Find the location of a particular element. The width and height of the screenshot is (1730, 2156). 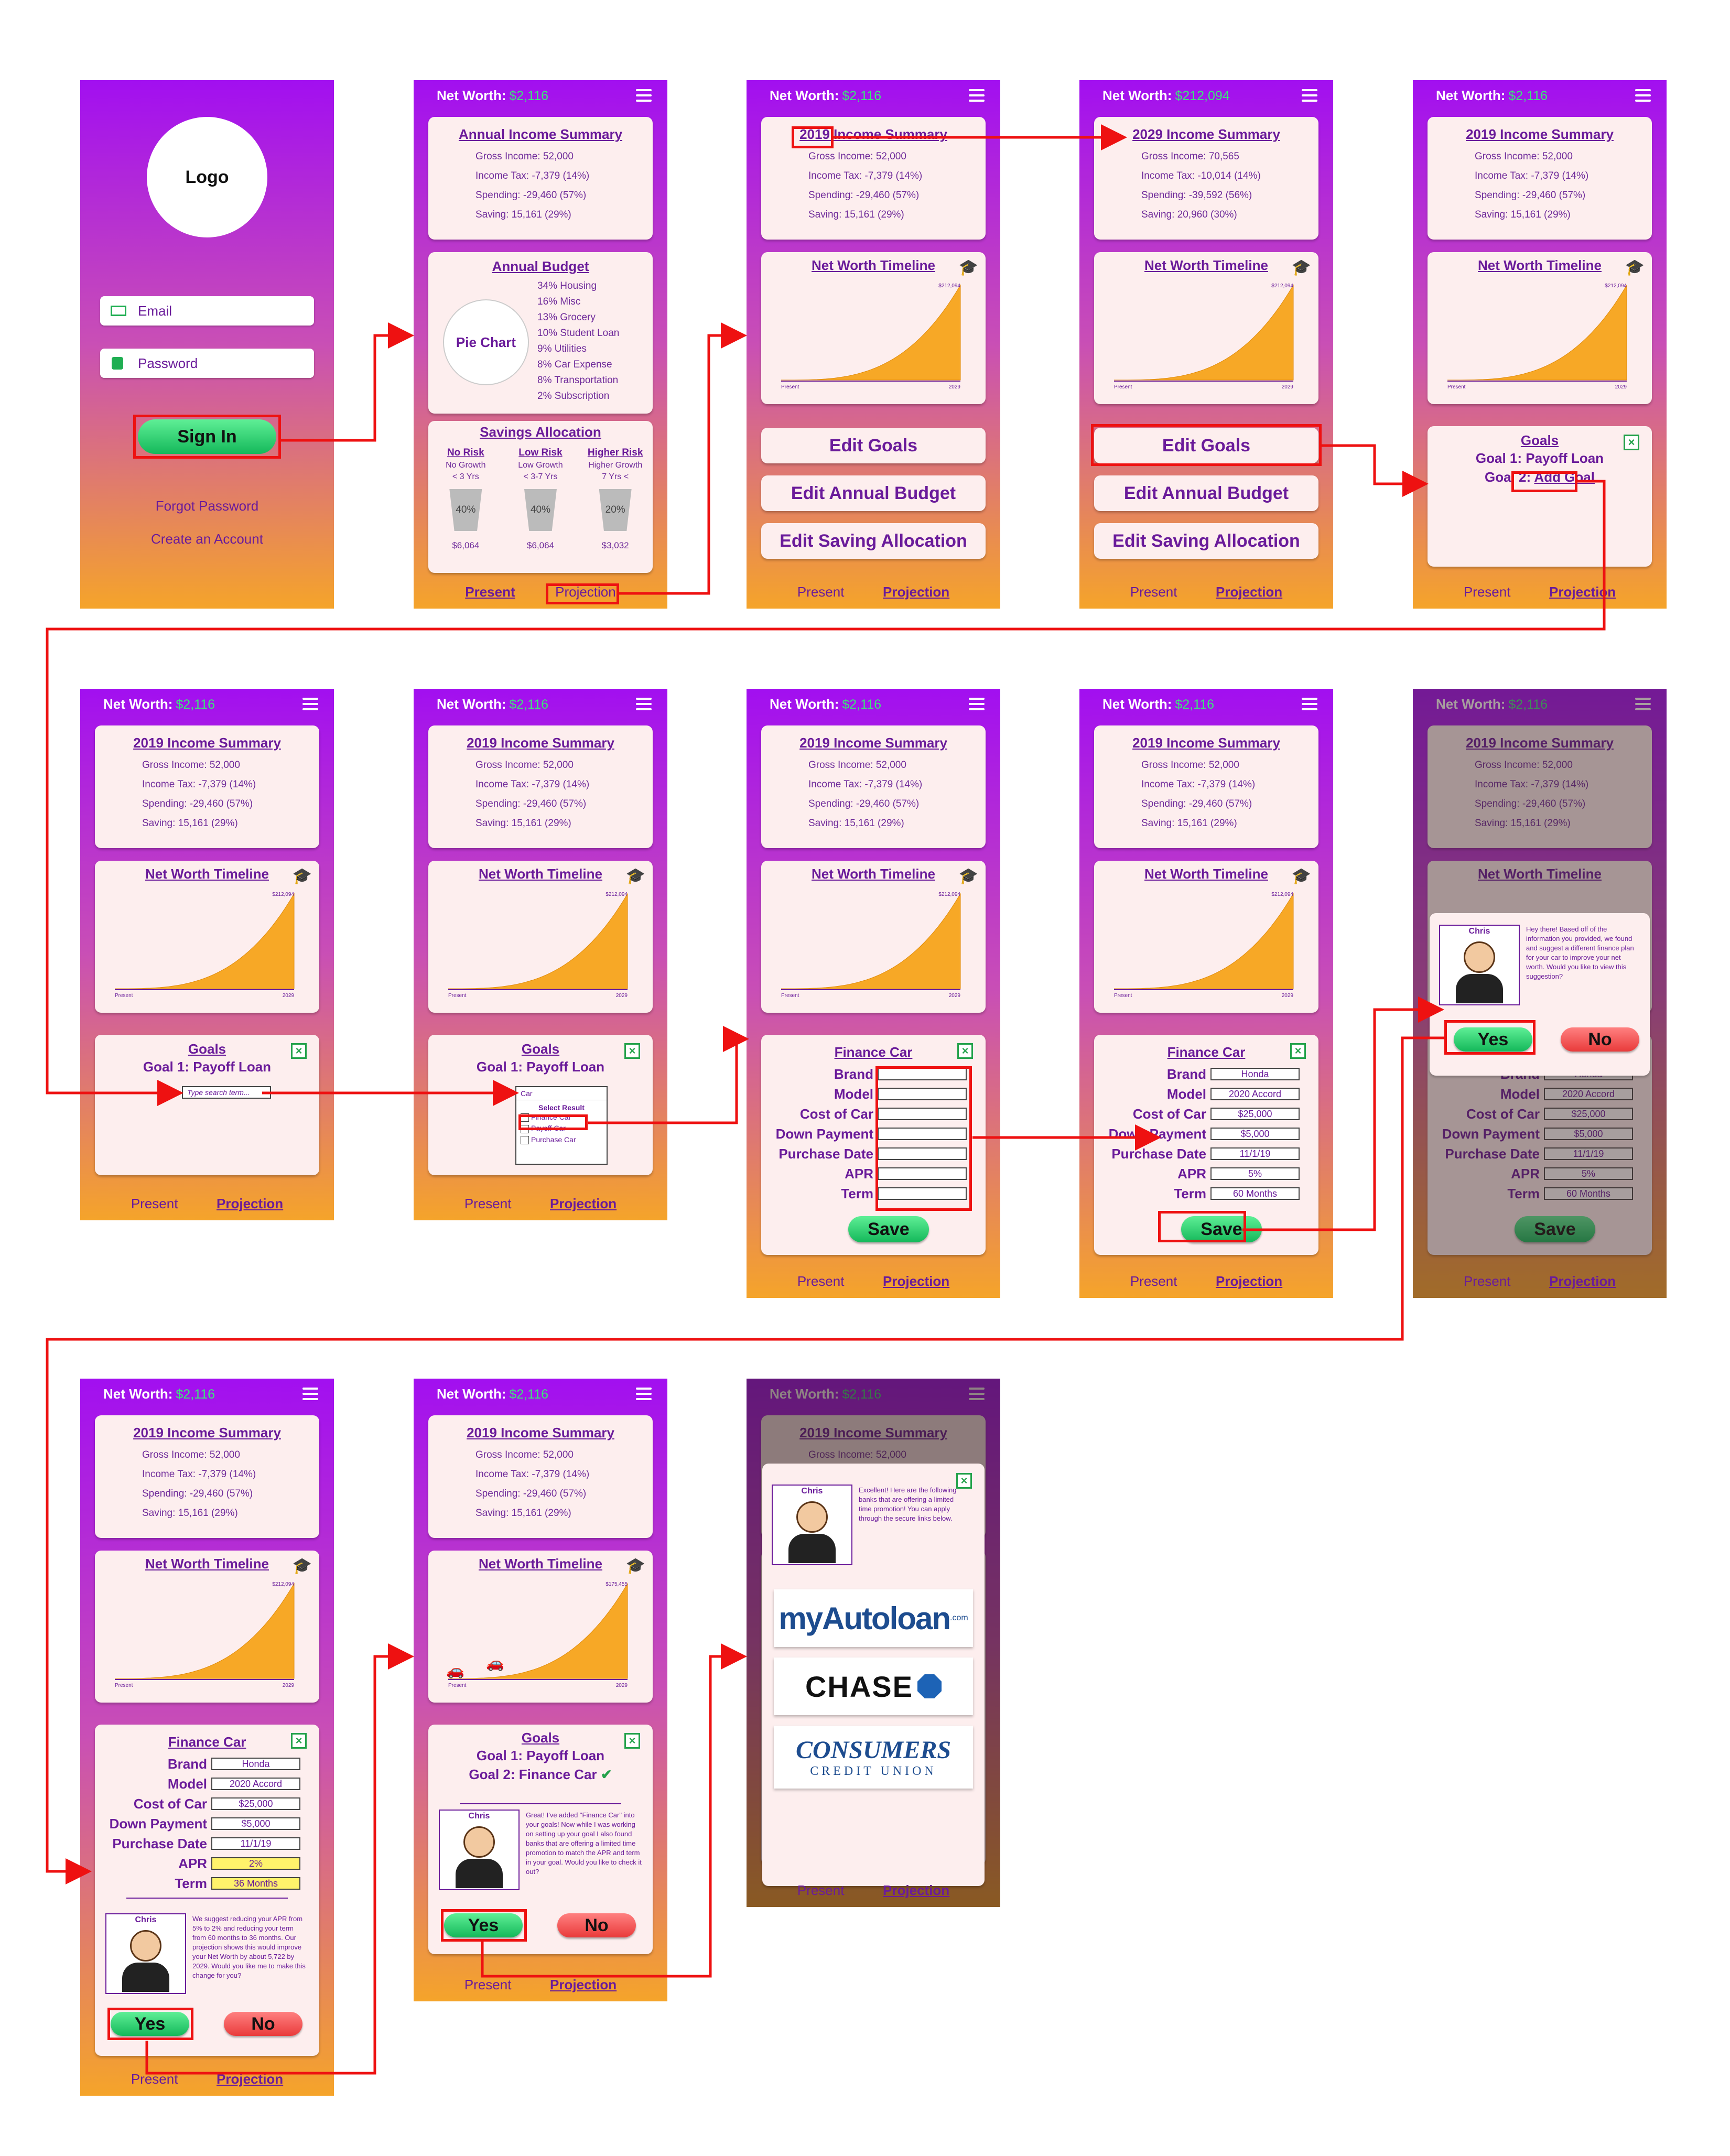

savings-column: No Risk No Growth < 3 Yrs 40% $6,064 is located at coordinates (466, 499).